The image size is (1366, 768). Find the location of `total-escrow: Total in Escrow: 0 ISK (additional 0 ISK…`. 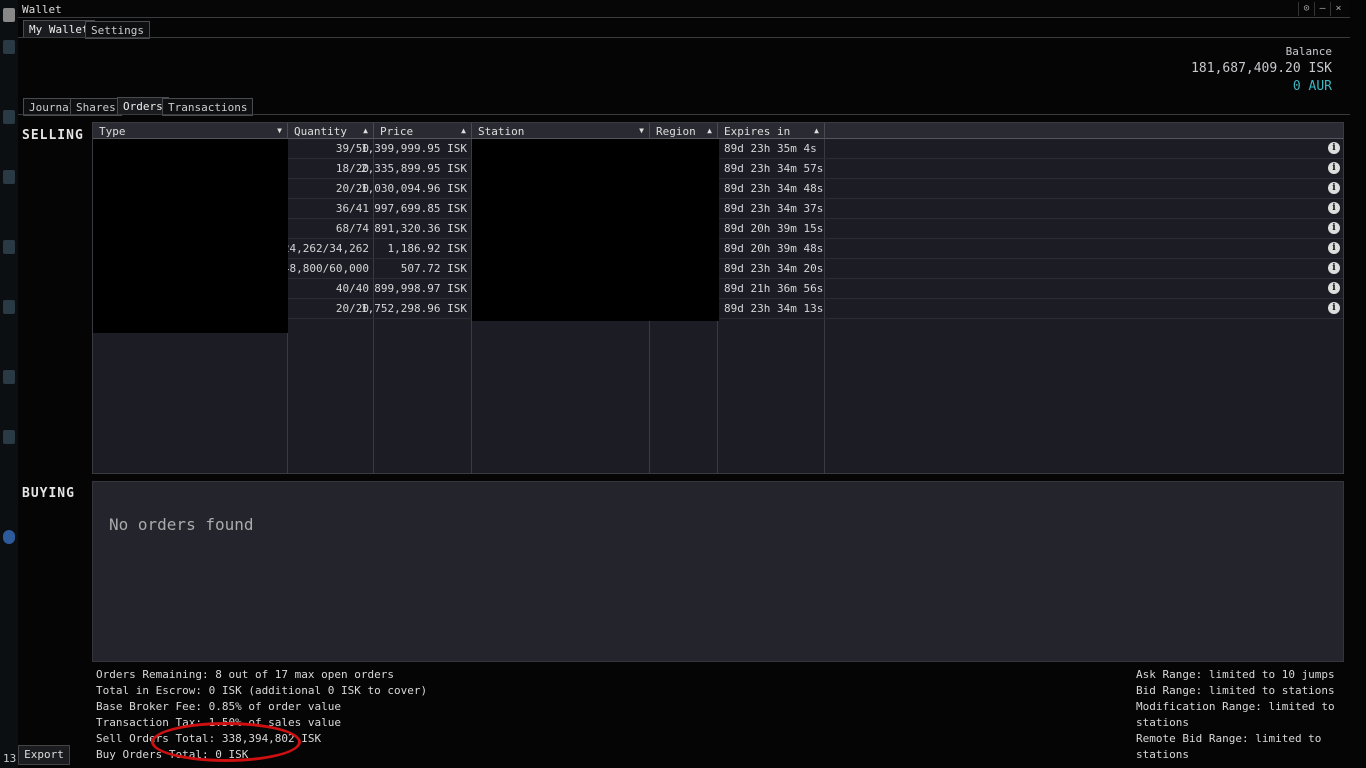

total-escrow: Total in Escrow: 0 ISK (additional 0 ISK… is located at coordinates (262, 690).